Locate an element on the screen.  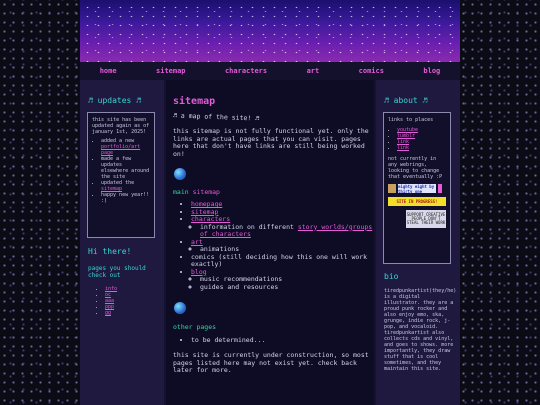
nav-home: home is located at coordinates (108, 71).